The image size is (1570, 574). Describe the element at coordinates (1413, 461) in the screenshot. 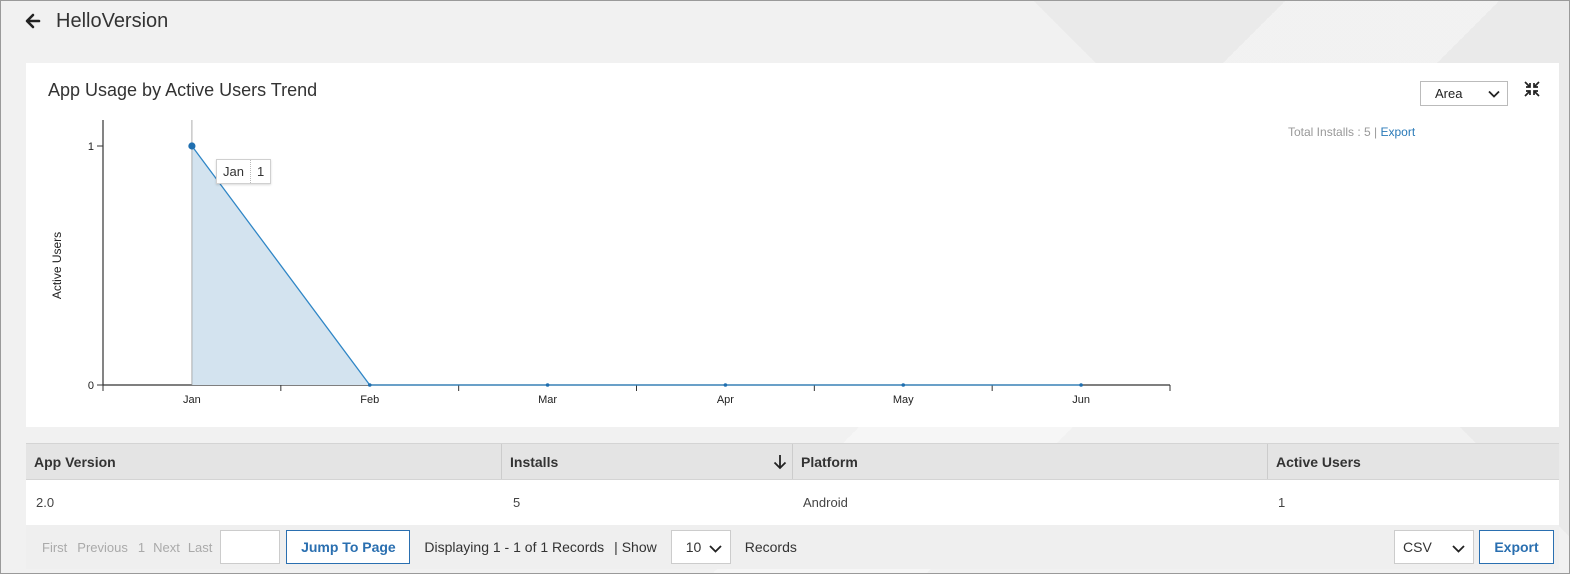

I see `col-header-active-users: Active Users` at that location.